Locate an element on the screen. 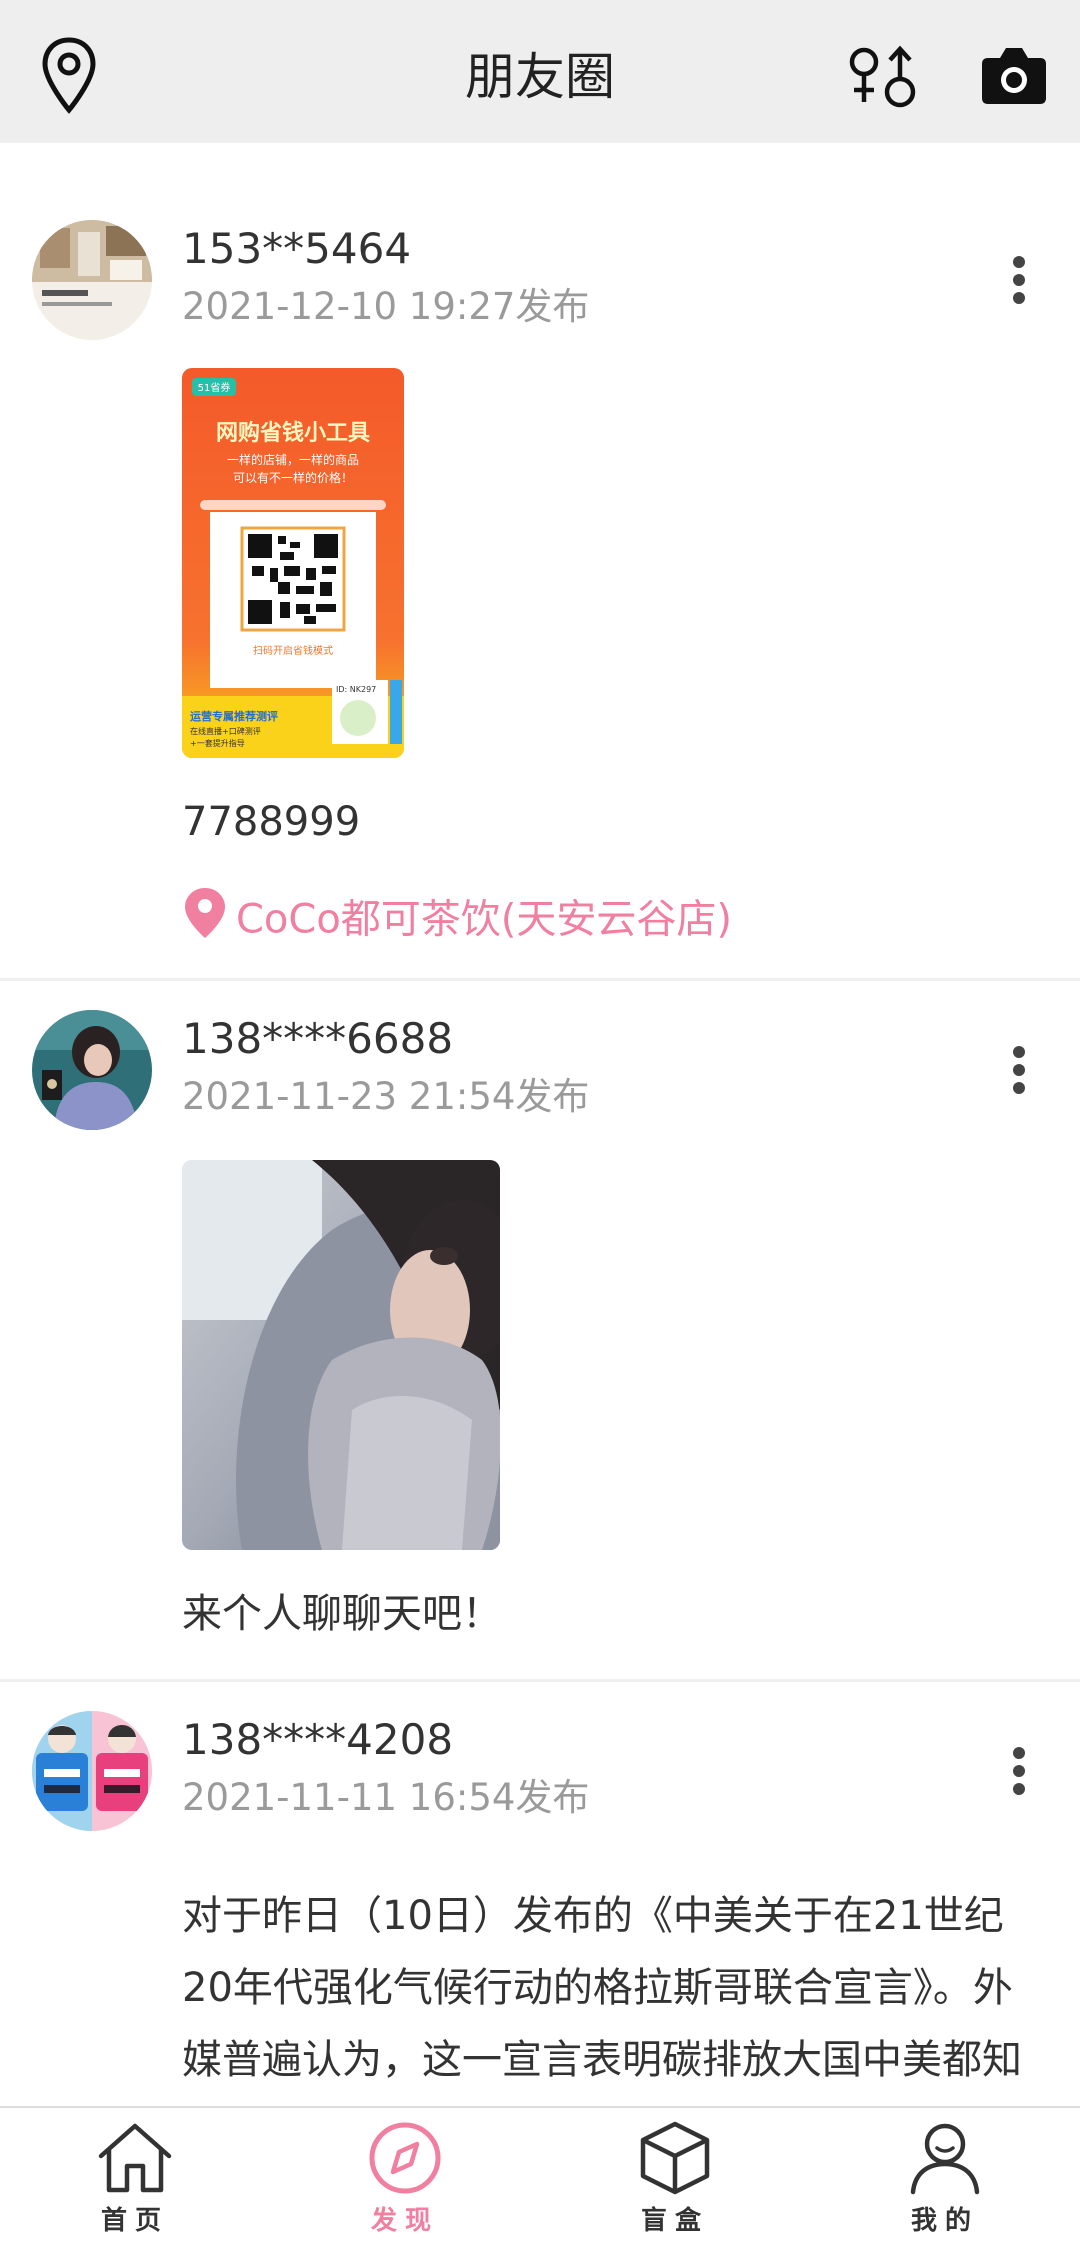  post-username: 138****6688 is located at coordinates (317, 1039).